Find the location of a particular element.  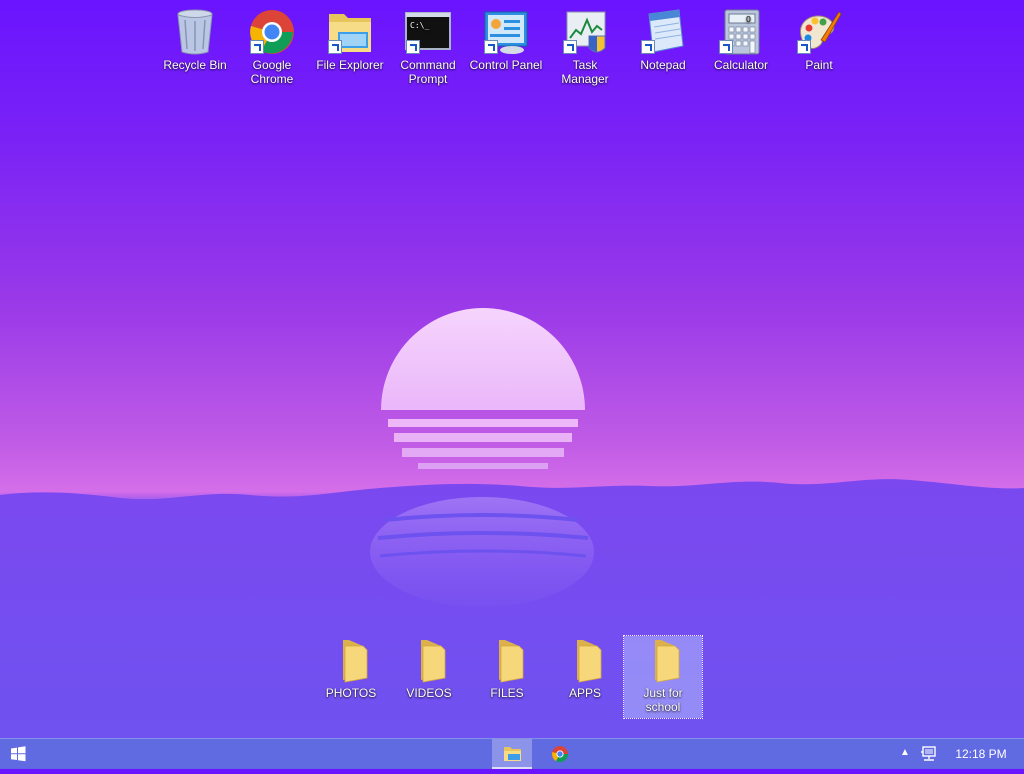

command-prompt-shortcut: C:\_ Command Prompt is located at coordinates (428, 47).